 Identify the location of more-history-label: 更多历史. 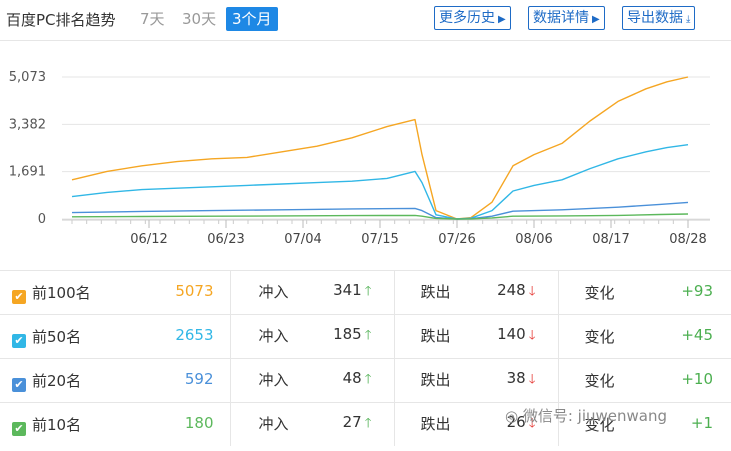
(467, 18).